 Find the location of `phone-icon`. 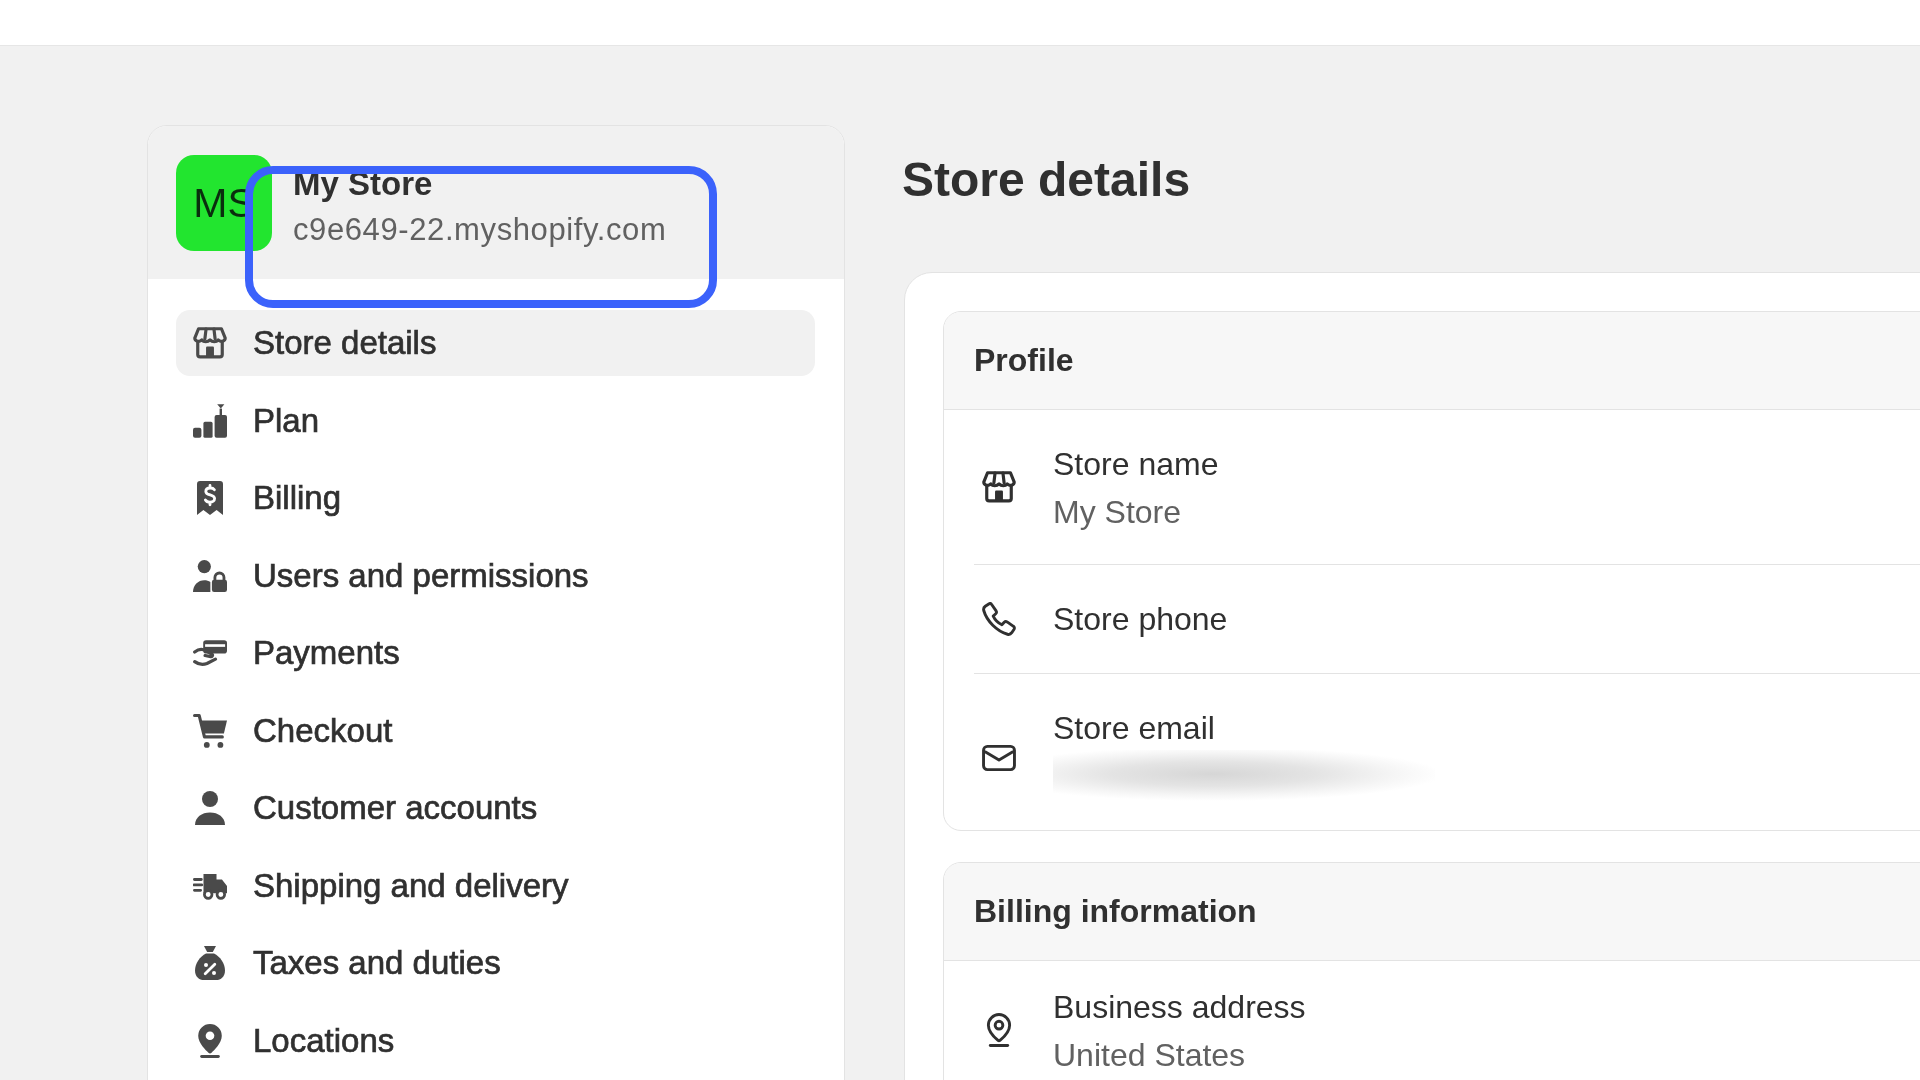

phone-icon is located at coordinates (999, 619).